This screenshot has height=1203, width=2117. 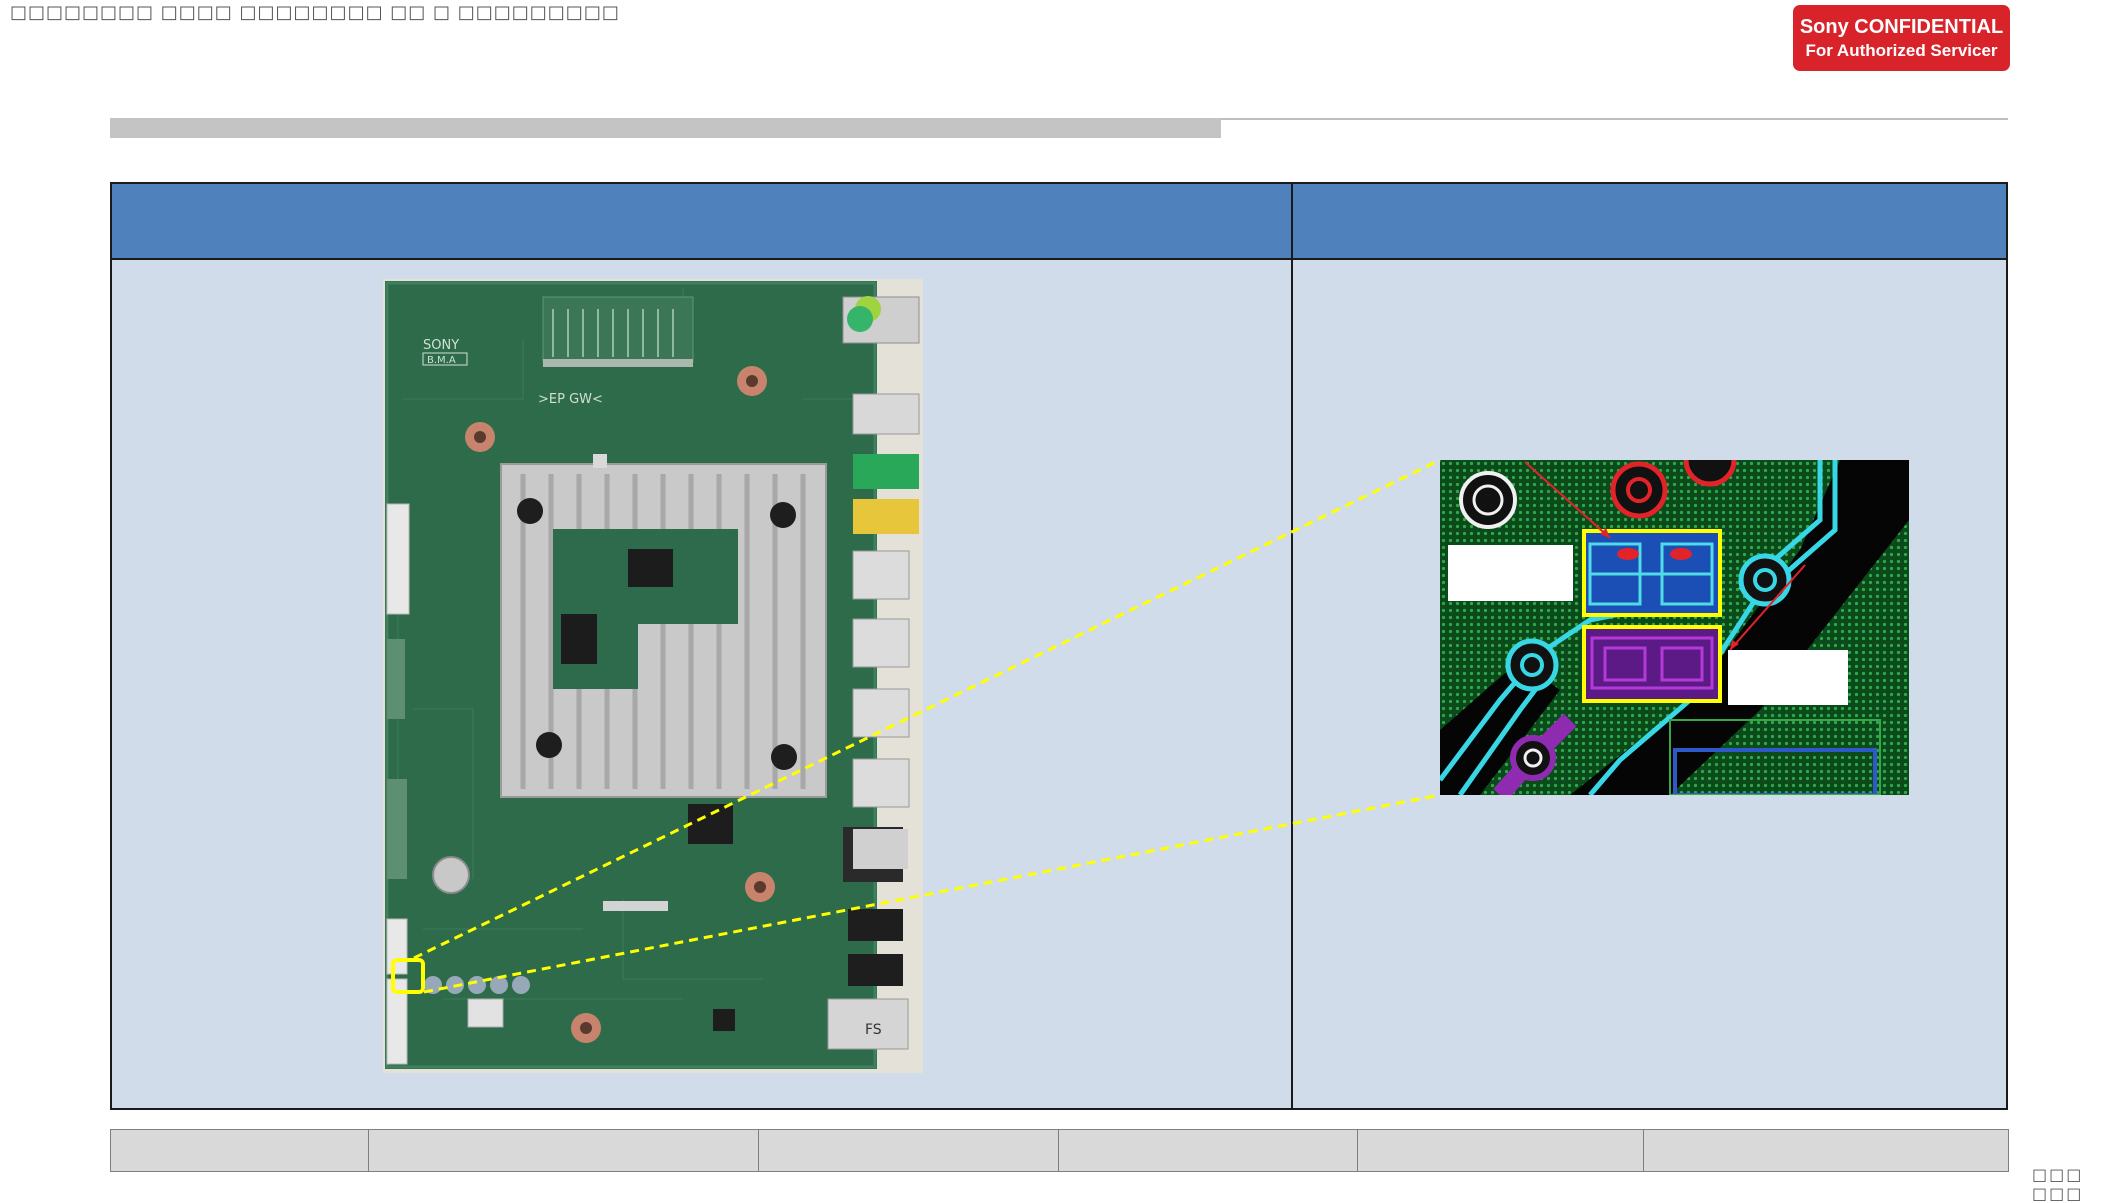 I want to click on title-bar, so click(x=665, y=128).